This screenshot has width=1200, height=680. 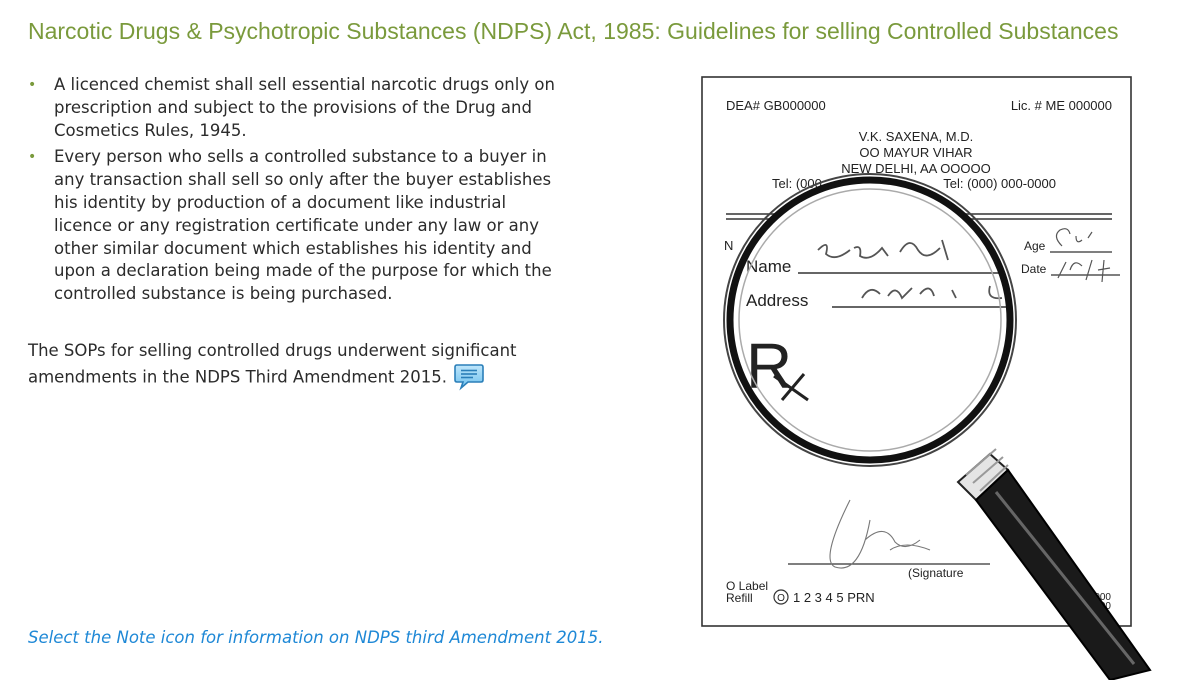 I want to click on name-label-partial: N, so click(x=728, y=245).